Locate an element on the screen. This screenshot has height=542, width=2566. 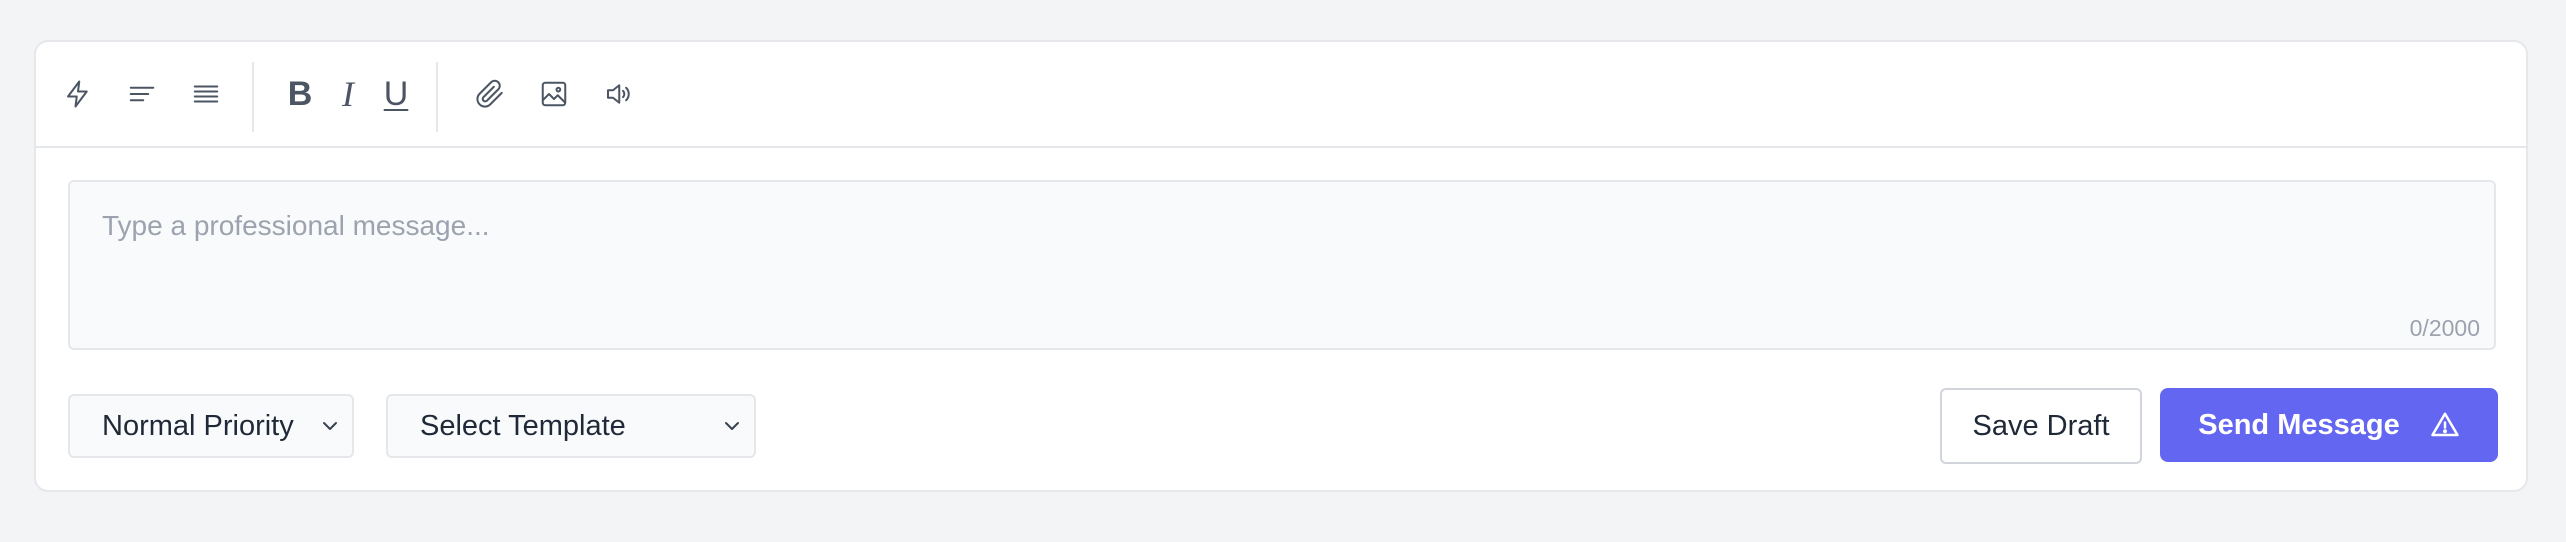
underline-label: U is located at coordinates (396, 94).